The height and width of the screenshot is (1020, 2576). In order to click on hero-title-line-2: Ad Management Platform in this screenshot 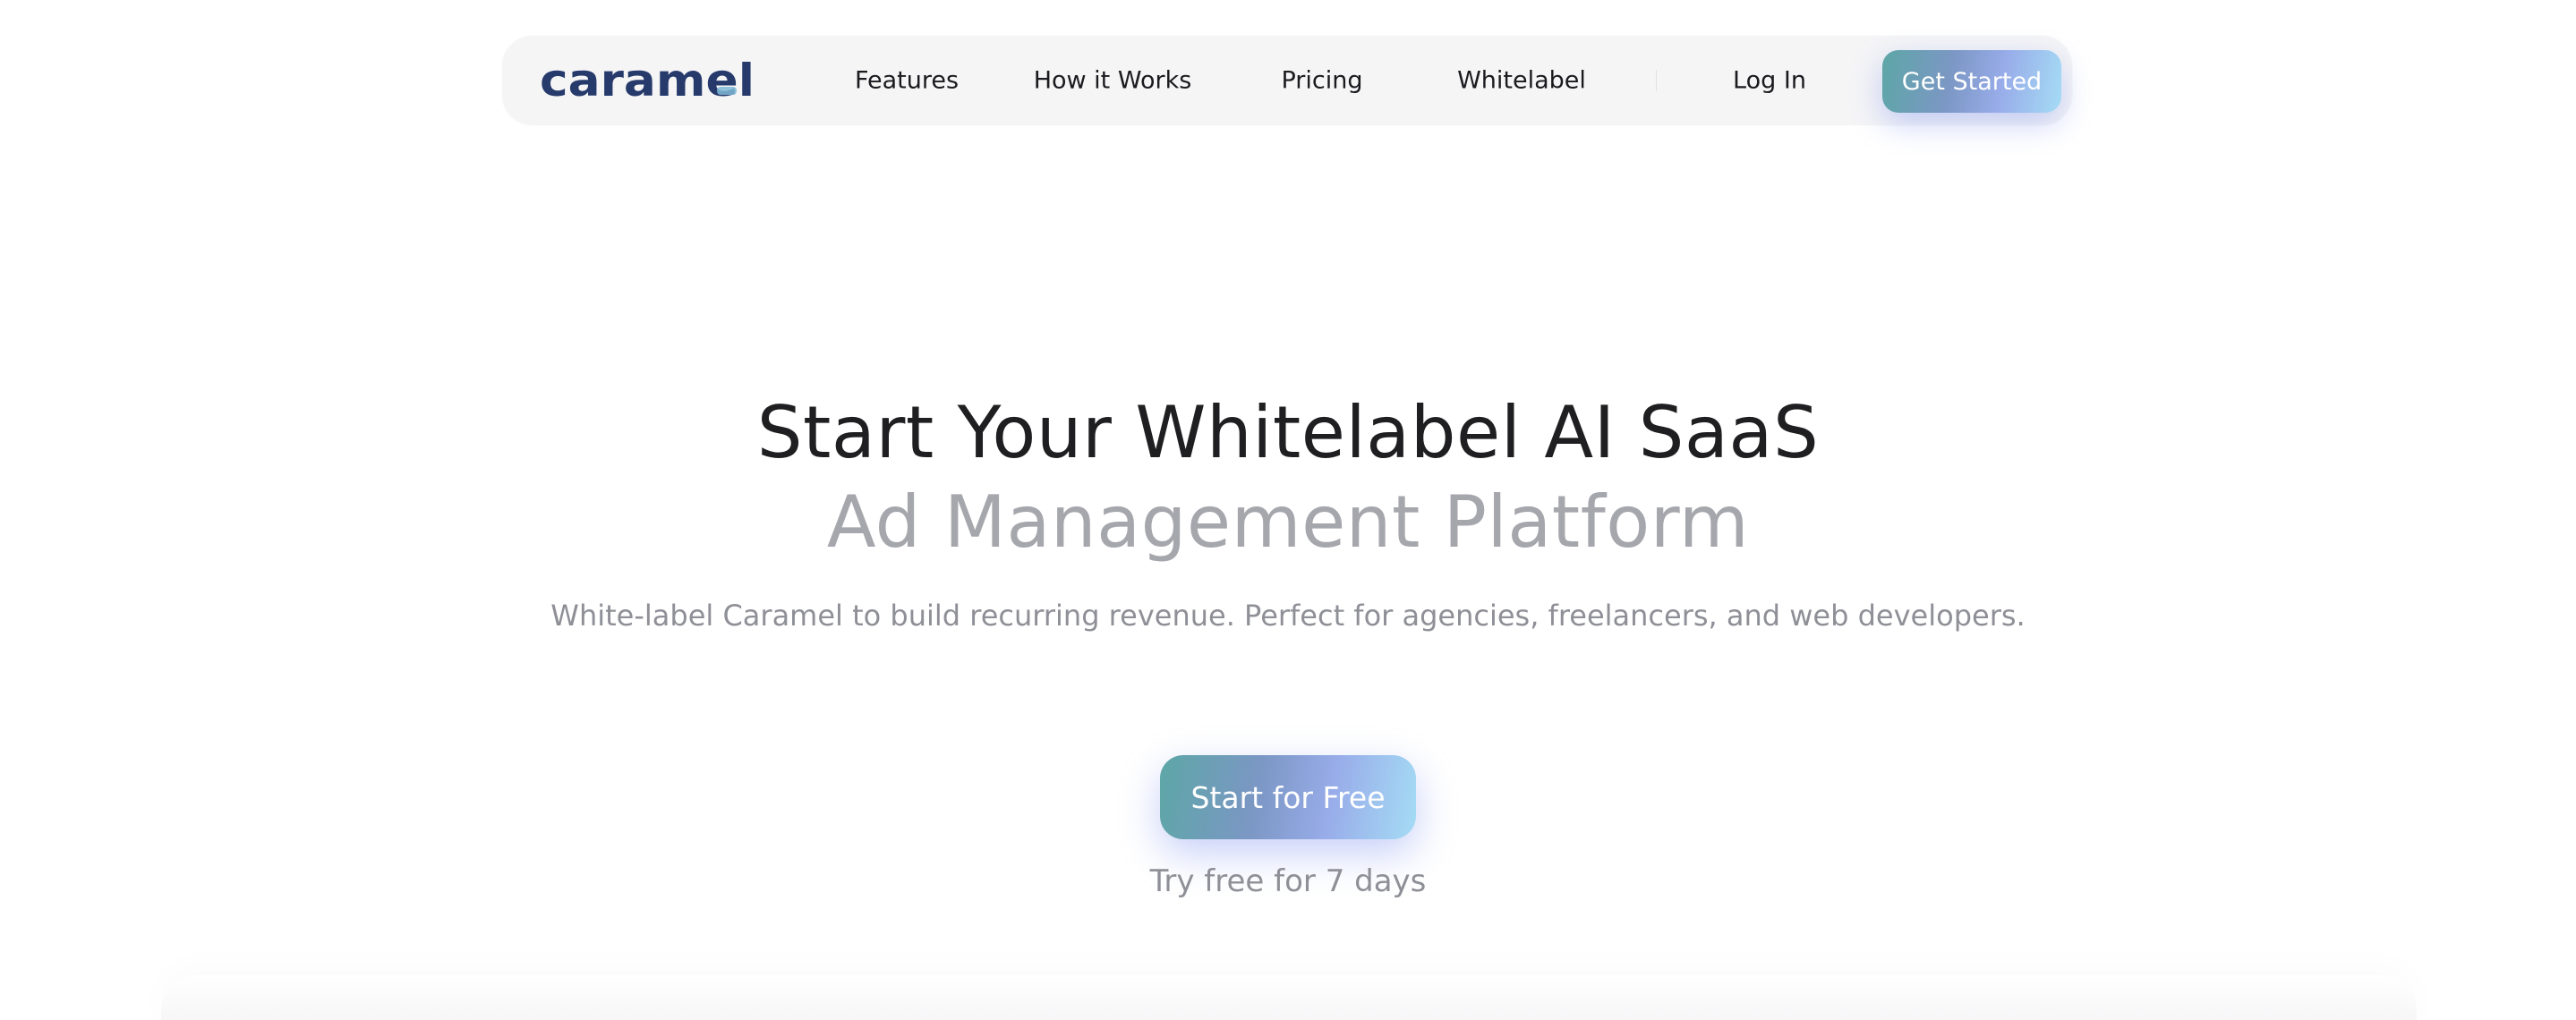, I will do `click(1288, 522)`.